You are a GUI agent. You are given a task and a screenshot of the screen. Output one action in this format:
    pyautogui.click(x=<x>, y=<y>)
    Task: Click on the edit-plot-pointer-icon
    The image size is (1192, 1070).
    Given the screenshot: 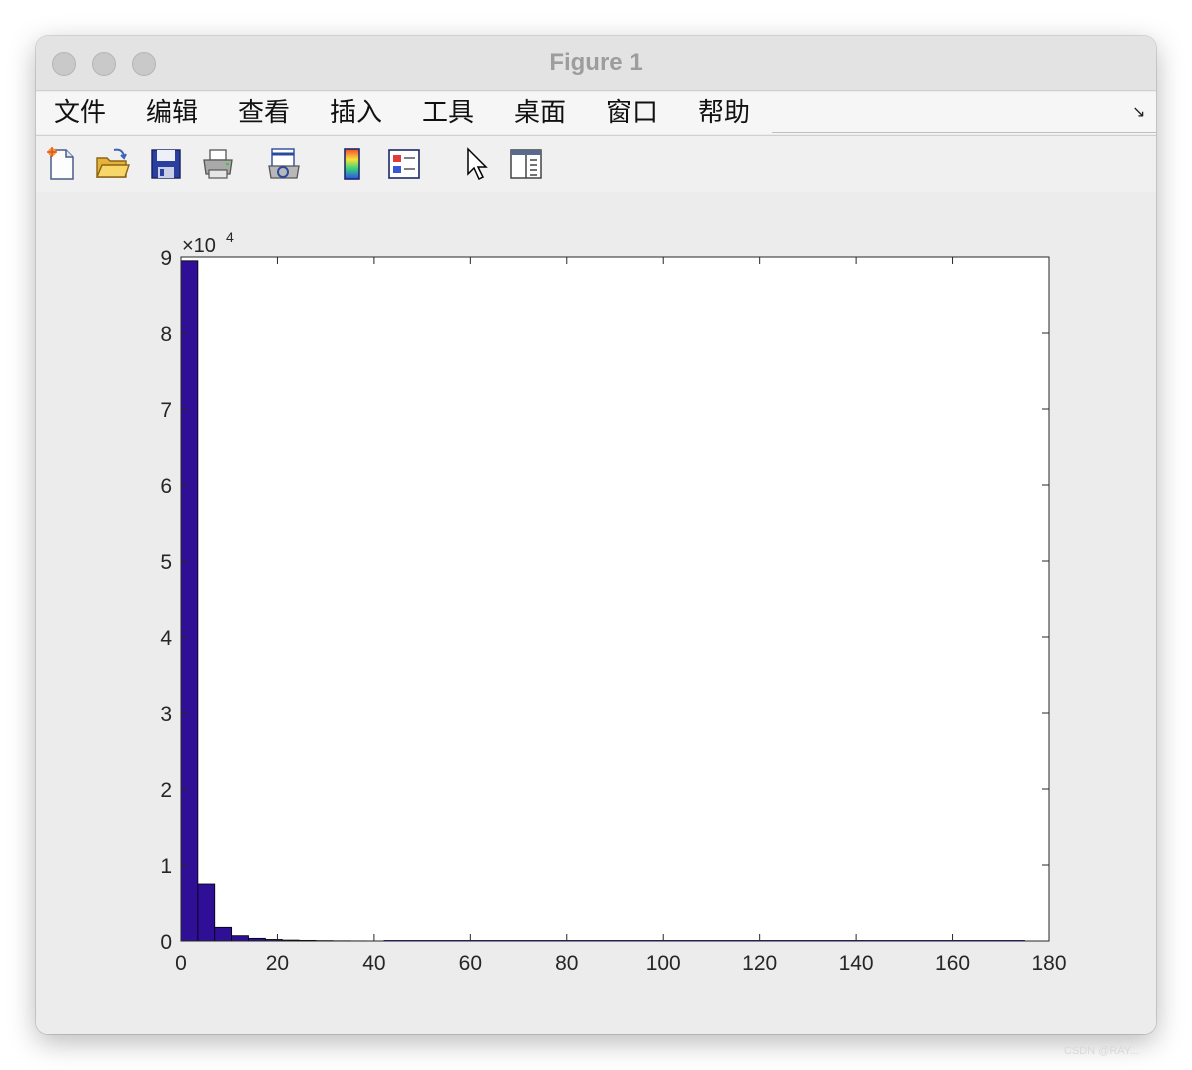 What is the action you would take?
    pyautogui.click(x=476, y=164)
    